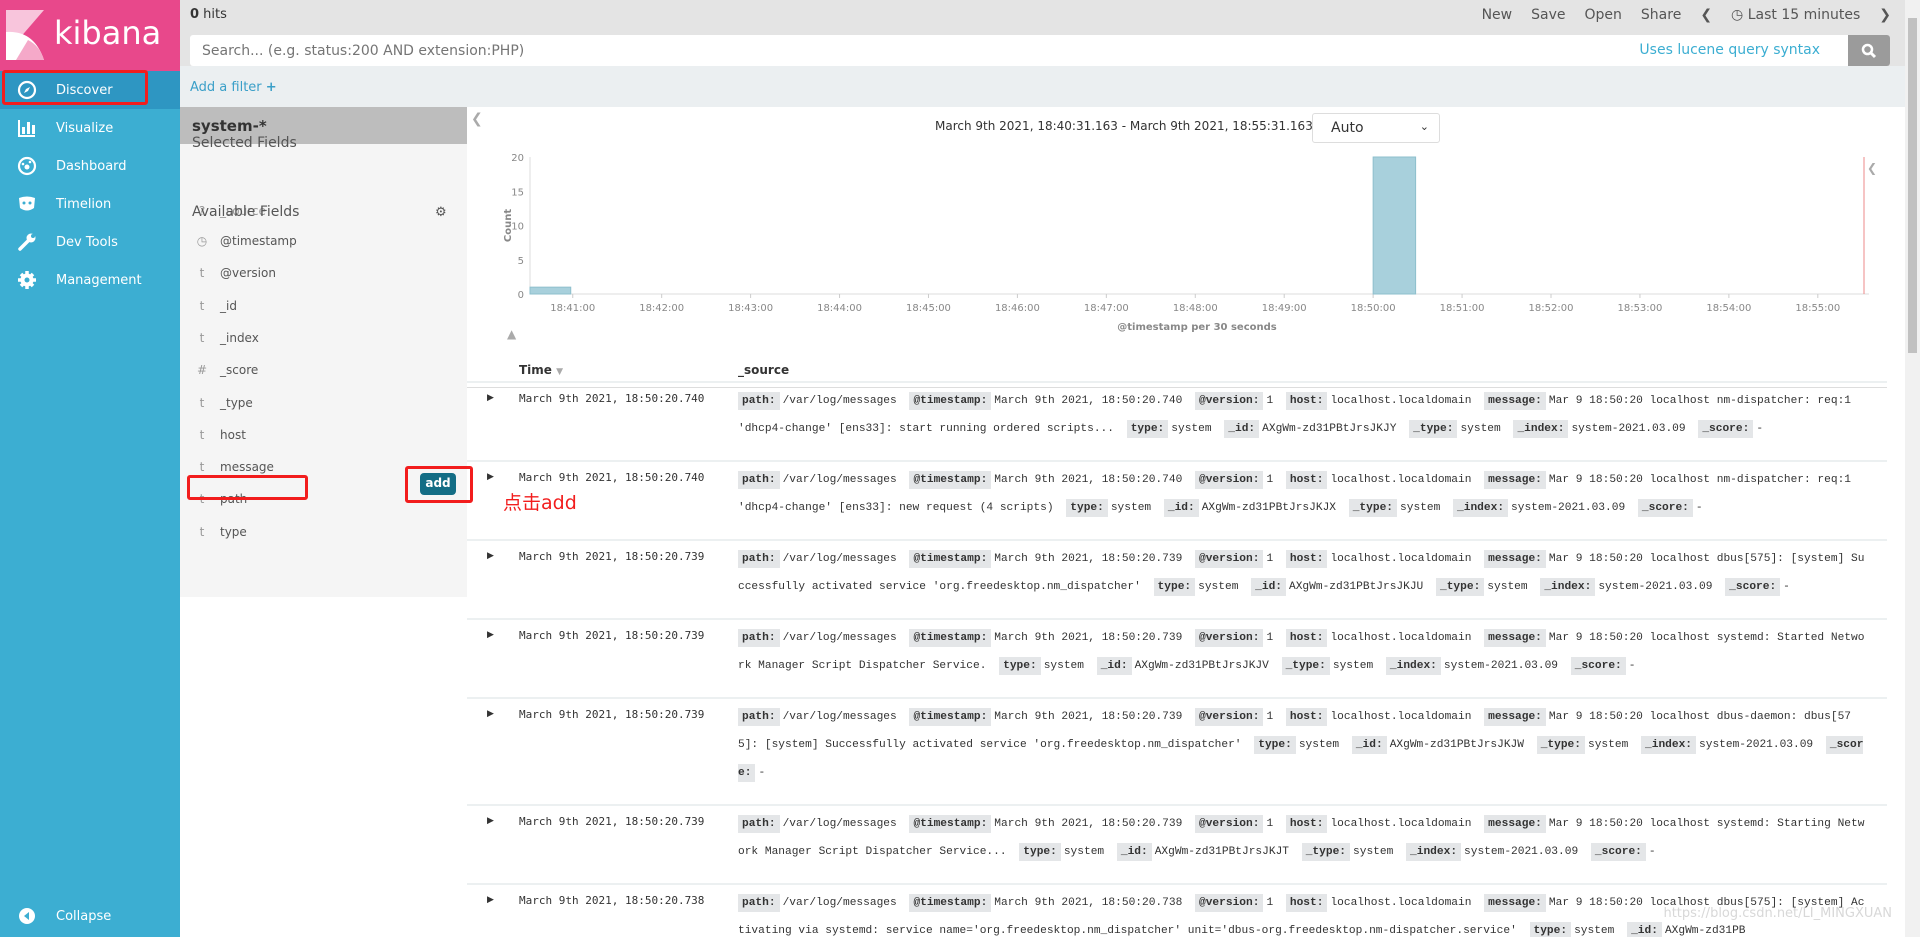 The image size is (1920, 937). Describe the element at coordinates (1777, 913) in the screenshot. I see `watermark: https://blog.csdn.net/LI_MINGXUAN` at that location.